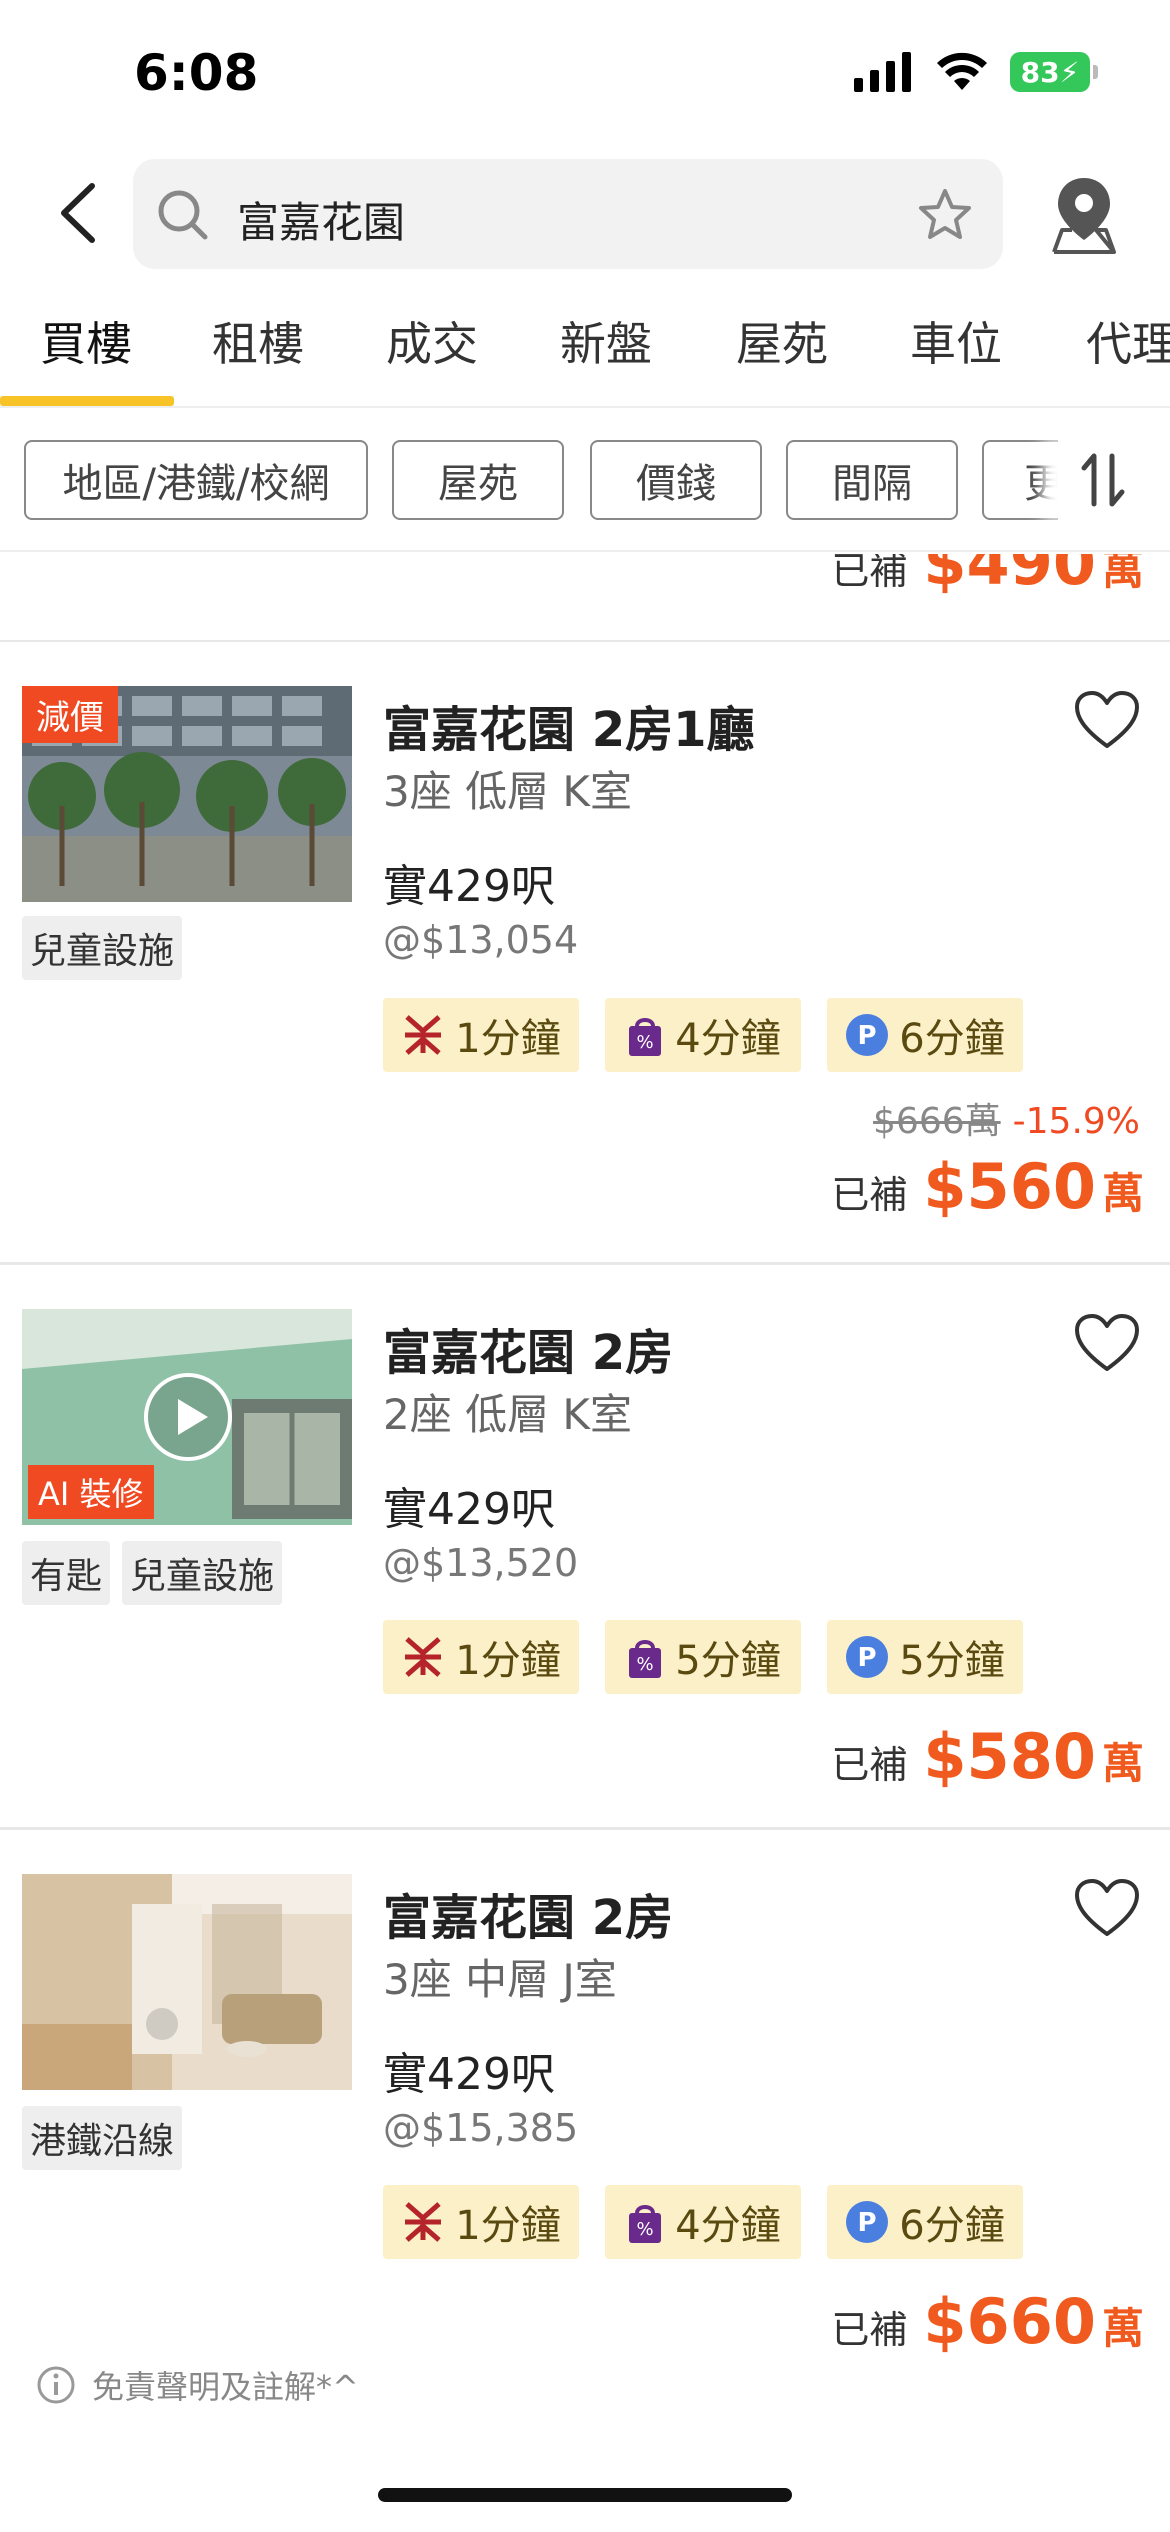  I want to click on video-play-icon, so click(188, 1417).